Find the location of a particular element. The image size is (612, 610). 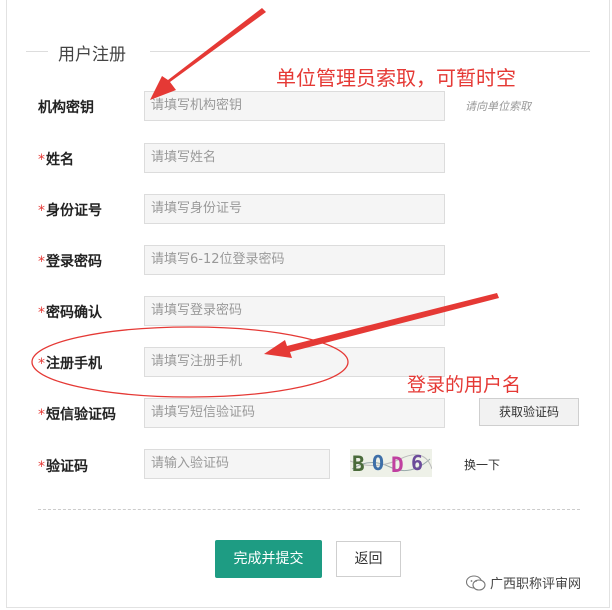

get-sms-code-button: 获取验证码 is located at coordinates (529, 412).